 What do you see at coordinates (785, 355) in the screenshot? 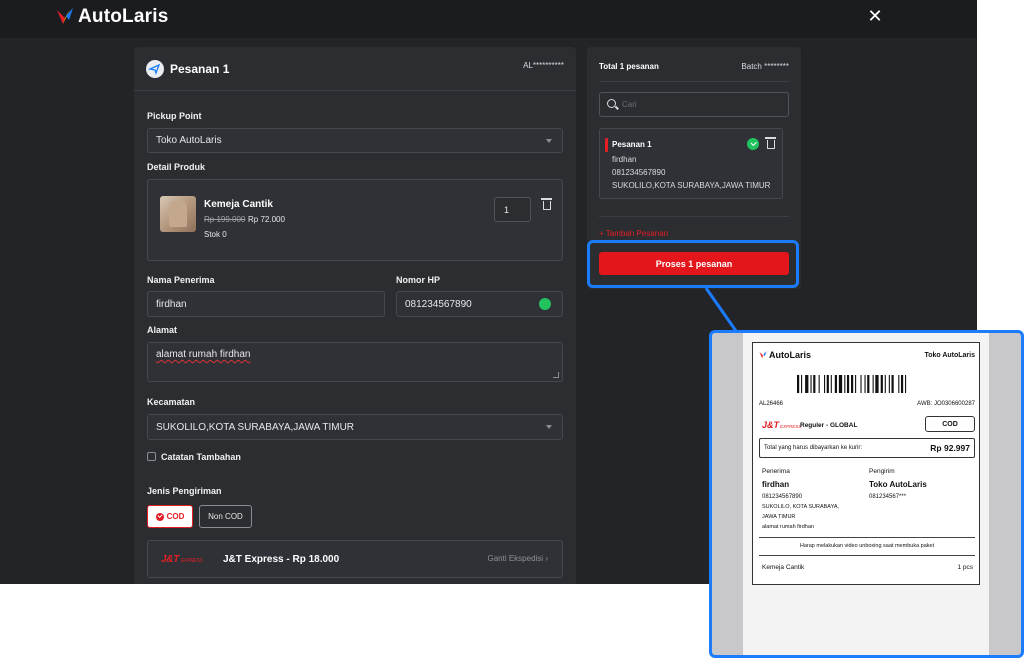
I see `label-brand: AutoLaris` at bounding box center [785, 355].